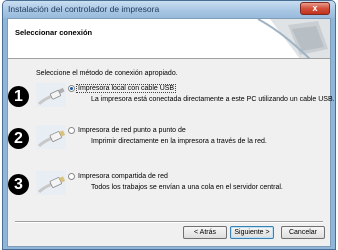  I want to click on cancel-button: Cancelar, so click(303, 232).